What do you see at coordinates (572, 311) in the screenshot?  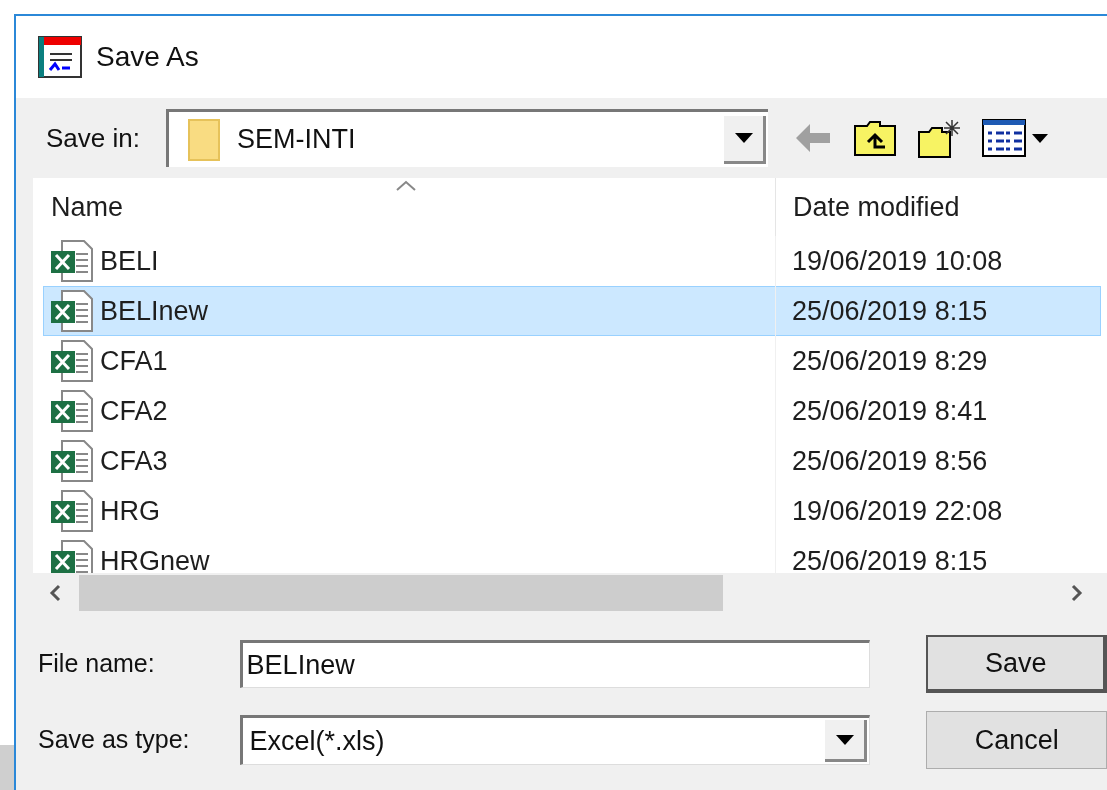 I see `file-row: BELInew 25/06/2019 8:15` at bounding box center [572, 311].